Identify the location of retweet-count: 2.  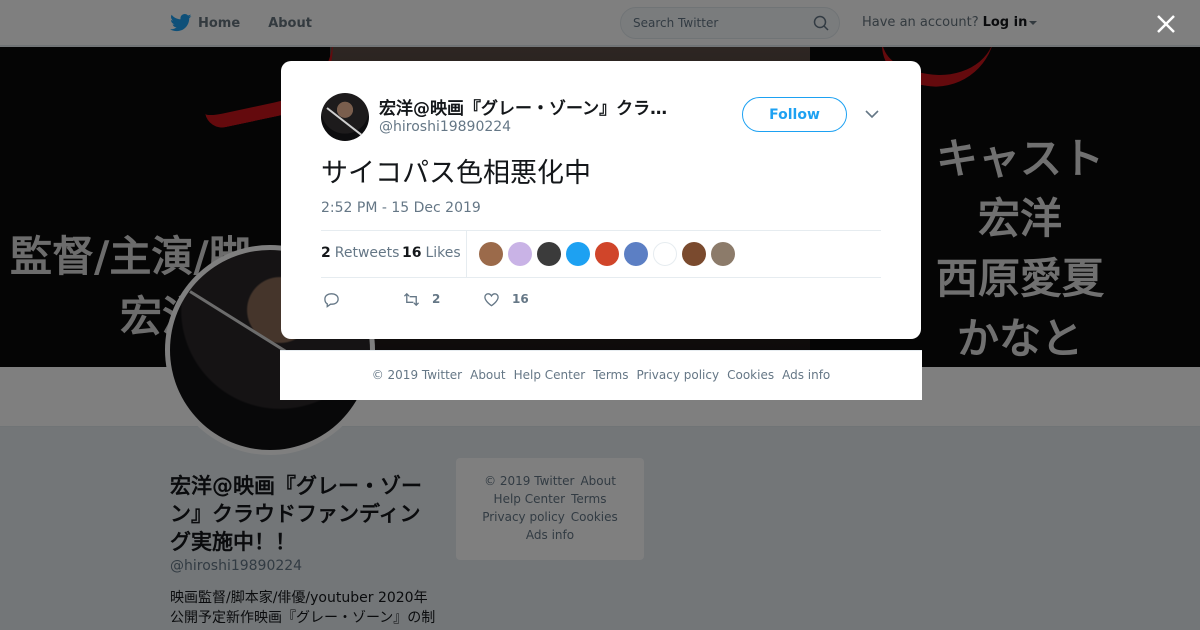
(436, 299).